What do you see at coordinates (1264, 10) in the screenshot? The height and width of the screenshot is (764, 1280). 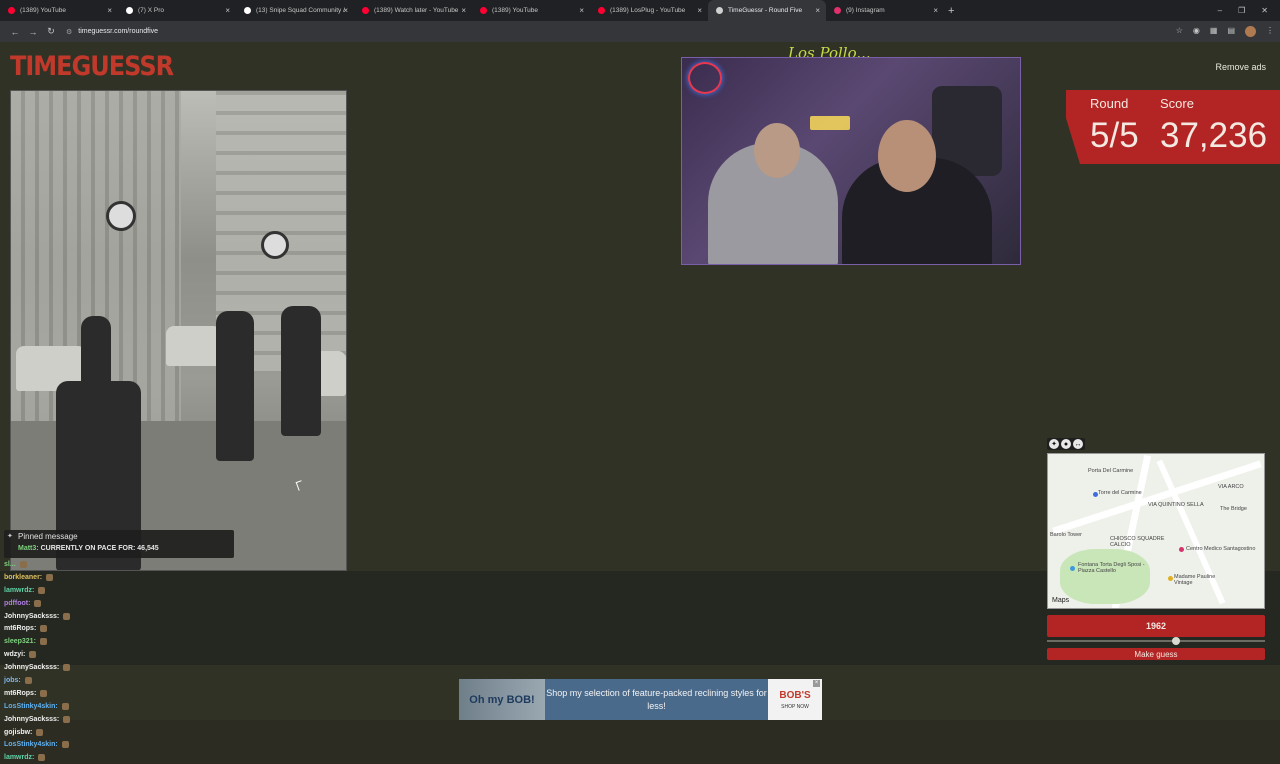 I see `close-window-icon: ✕` at bounding box center [1264, 10].